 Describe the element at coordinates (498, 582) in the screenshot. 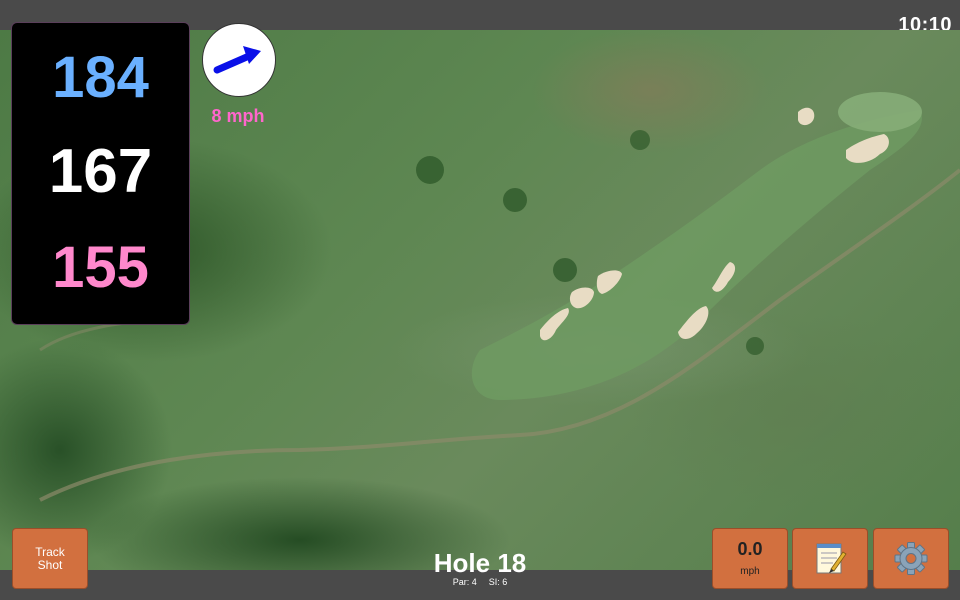

I see `hole-si: SI: 6` at that location.